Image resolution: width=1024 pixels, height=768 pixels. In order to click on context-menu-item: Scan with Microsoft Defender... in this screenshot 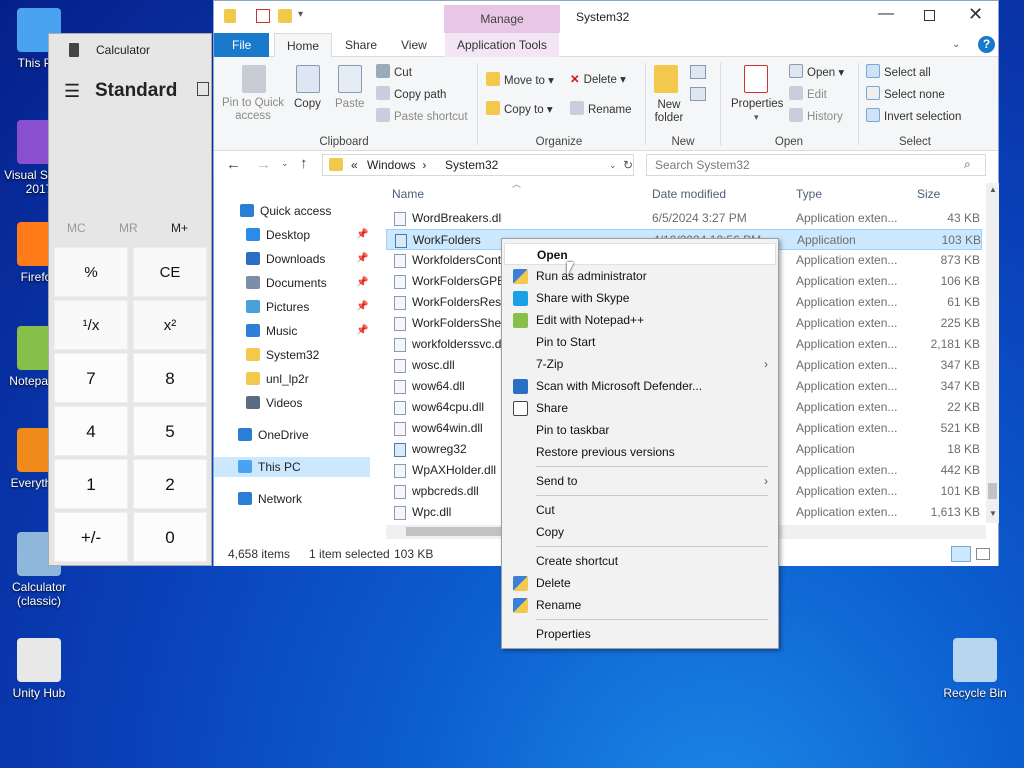, I will do `click(640, 386)`.